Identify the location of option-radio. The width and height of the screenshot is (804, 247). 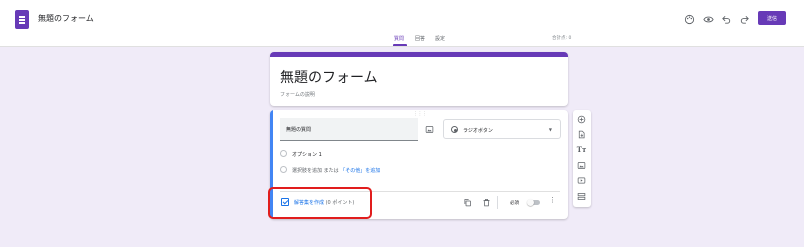
(283, 153).